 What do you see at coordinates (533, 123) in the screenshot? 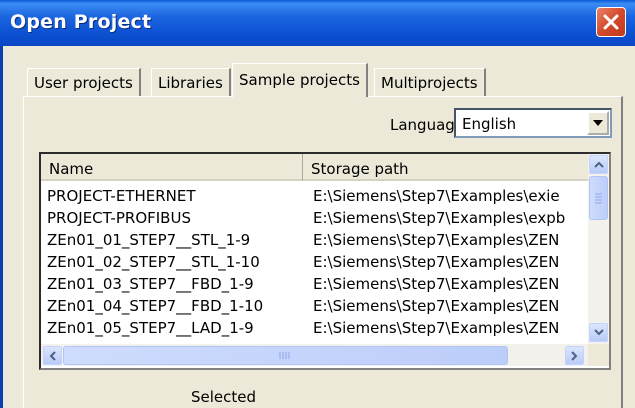
I see `language-select: English` at bounding box center [533, 123].